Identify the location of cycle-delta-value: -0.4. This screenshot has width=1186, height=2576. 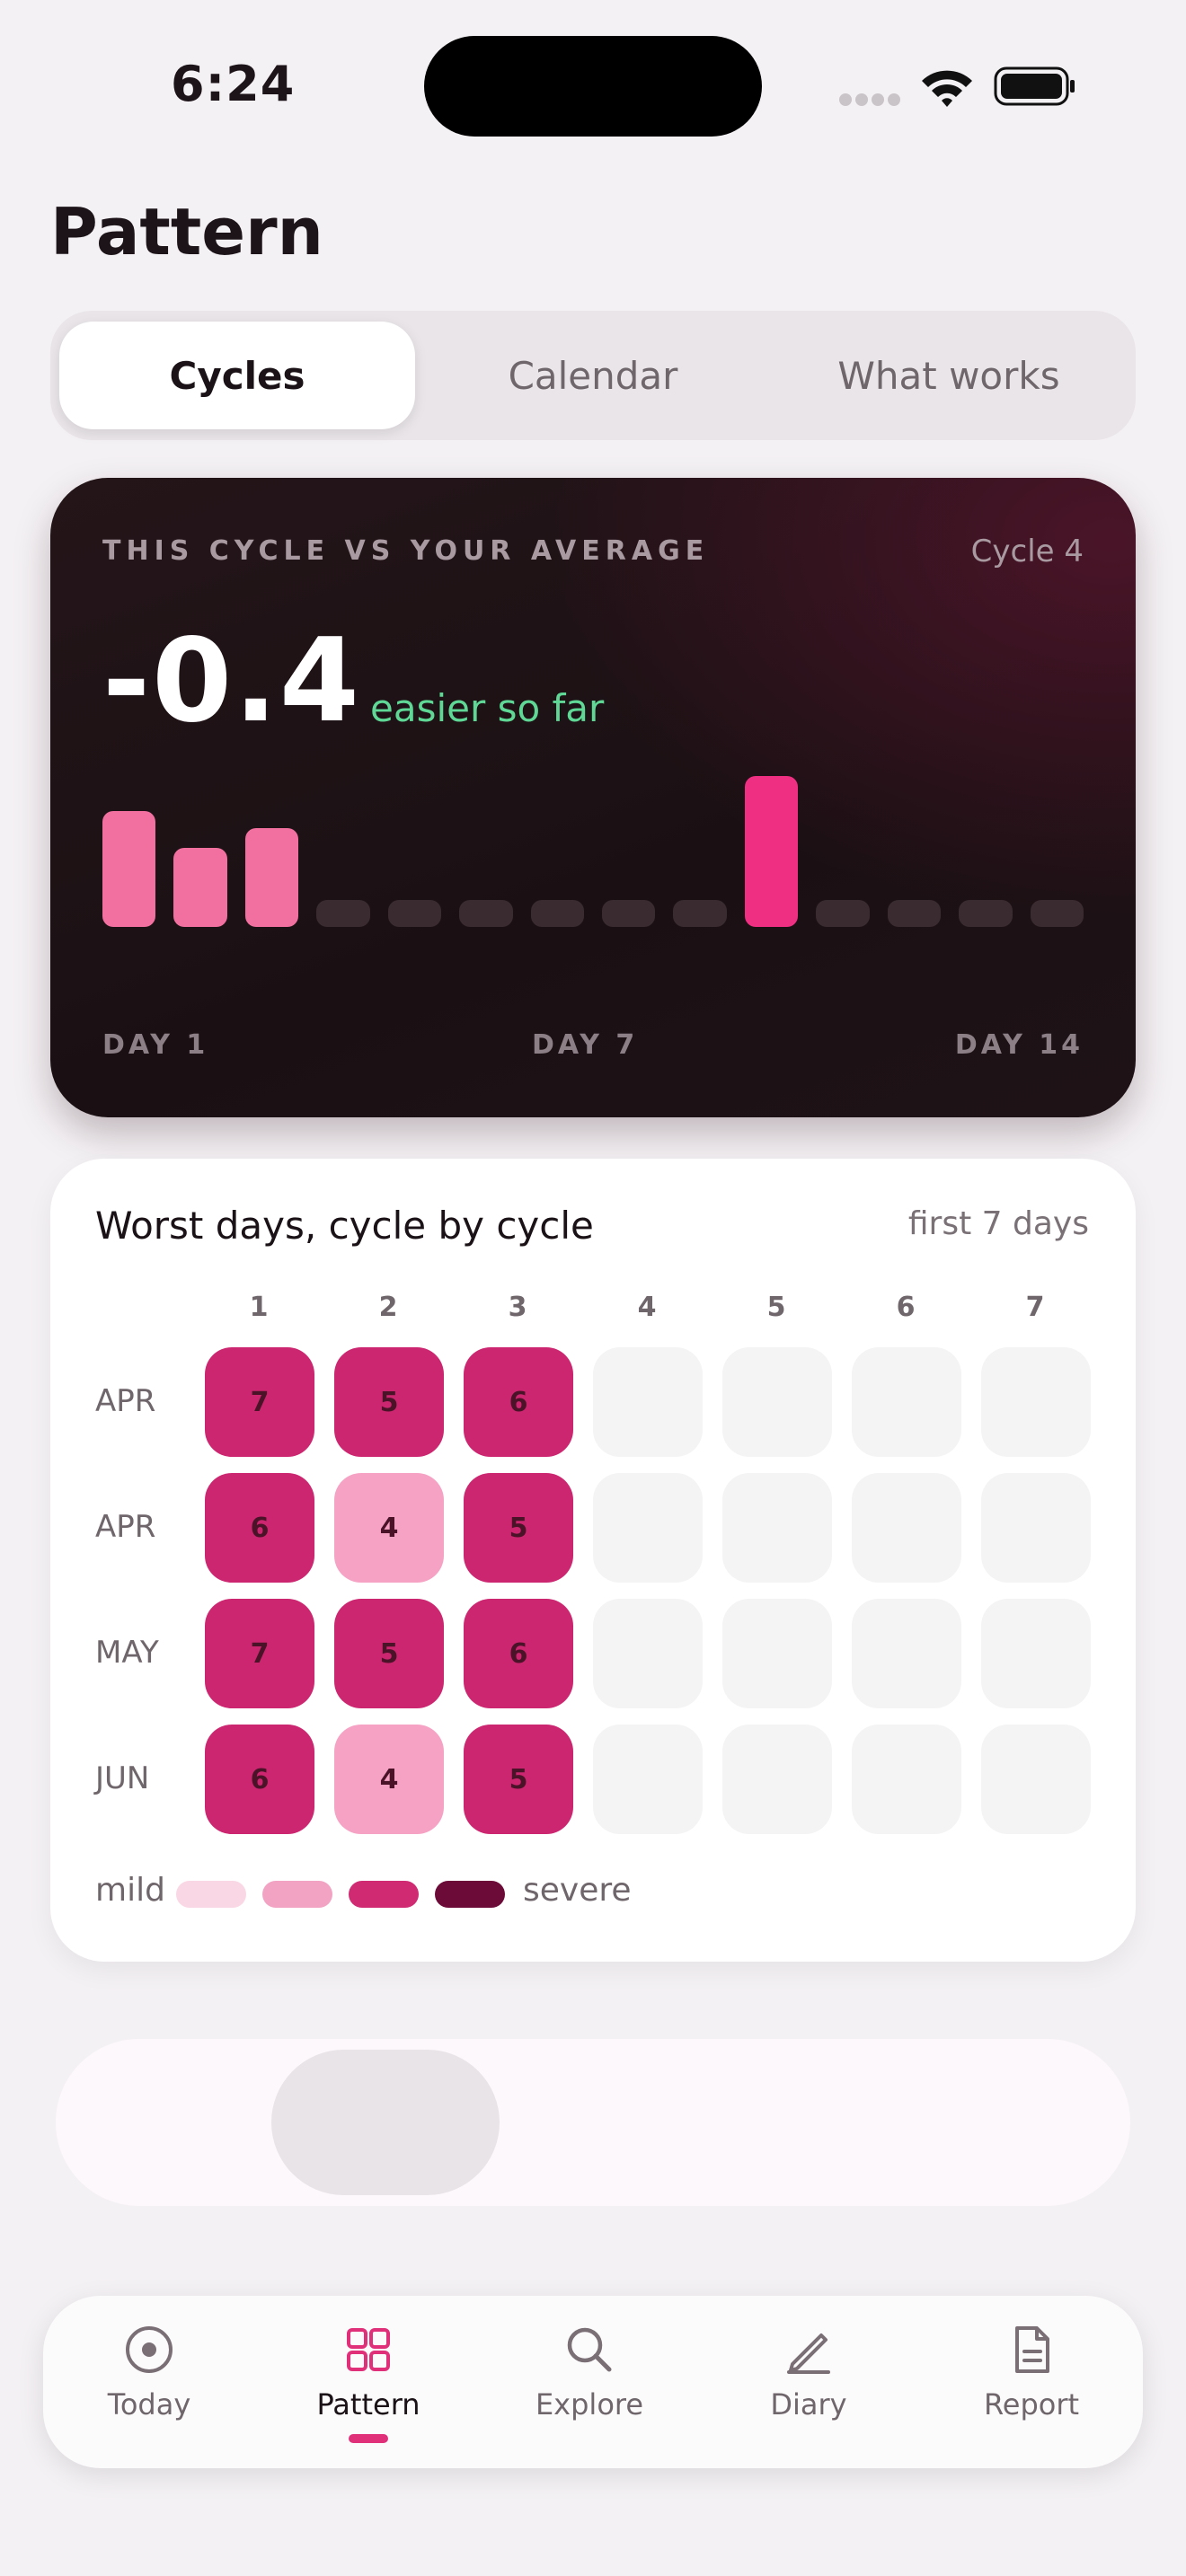
(231, 681).